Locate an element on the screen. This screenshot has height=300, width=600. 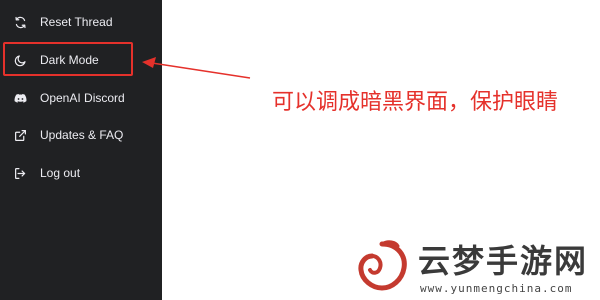
watermark-title: 云梦手游网 is located at coordinates (503, 261).